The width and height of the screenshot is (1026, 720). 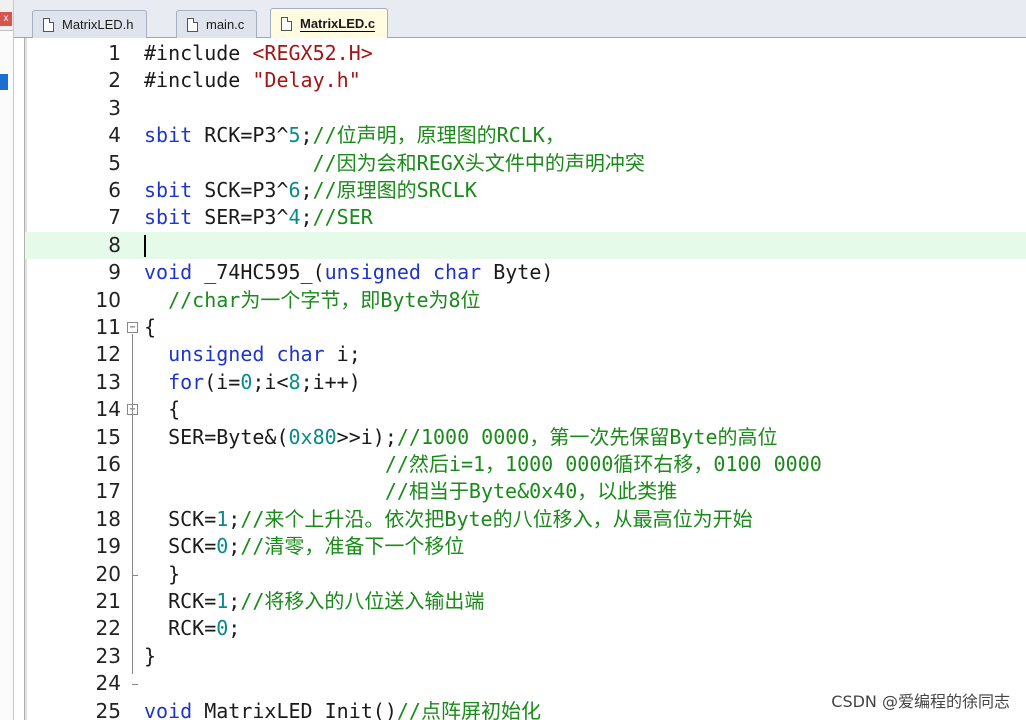 I want to click on line-number: 11, so click(x=108, y=327).